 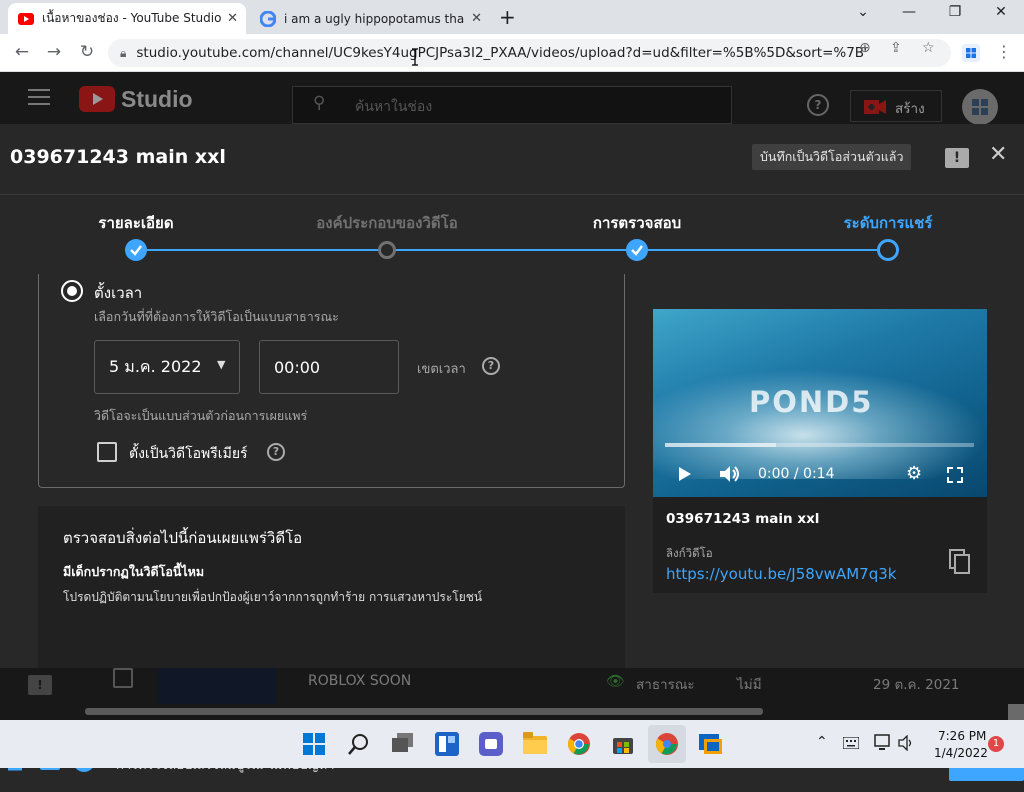 What do you see at coordinates (40, 685) in the screenshot?
I see `comments-icon: !` at bounding box center [40, 685].